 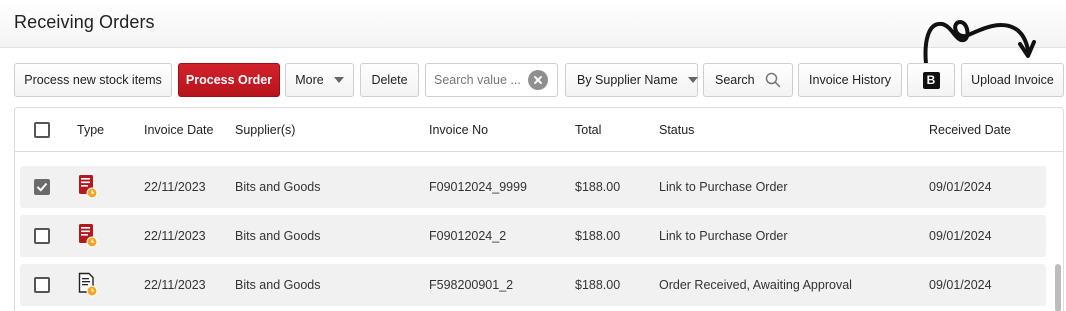 I want to click on col-suppliers: Supplier(s), so click(x=265, y=130).